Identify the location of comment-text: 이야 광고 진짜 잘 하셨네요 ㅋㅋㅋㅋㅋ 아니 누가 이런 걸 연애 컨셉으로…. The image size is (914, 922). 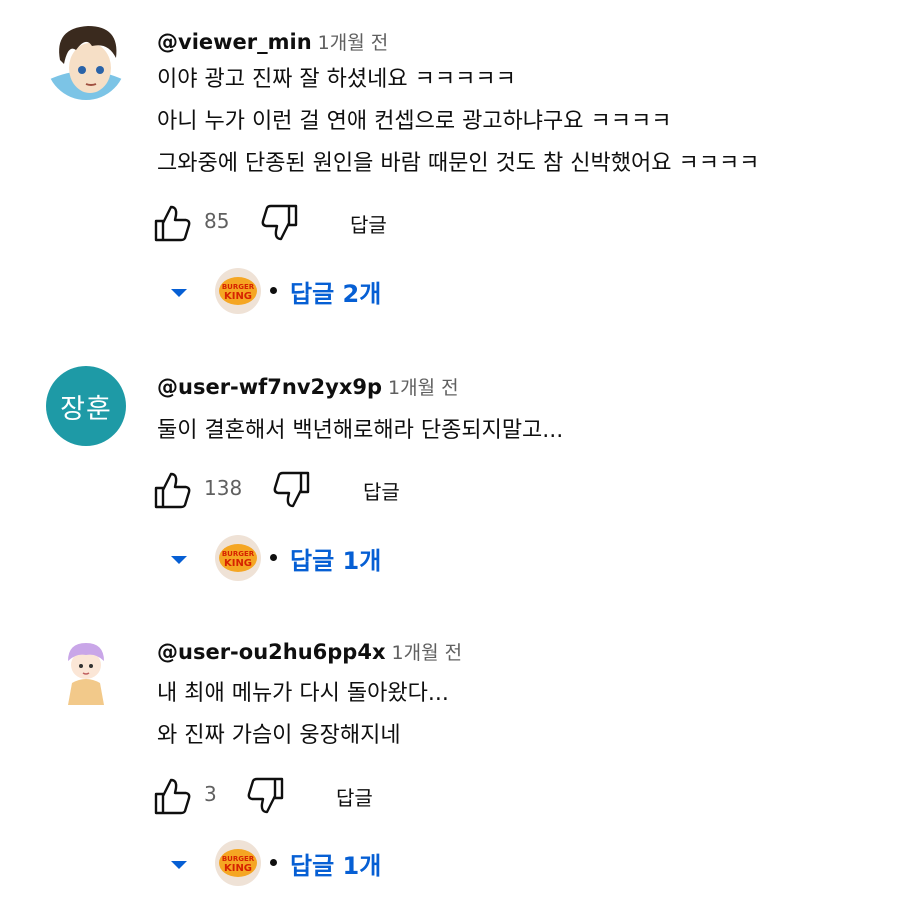
(458, 122).